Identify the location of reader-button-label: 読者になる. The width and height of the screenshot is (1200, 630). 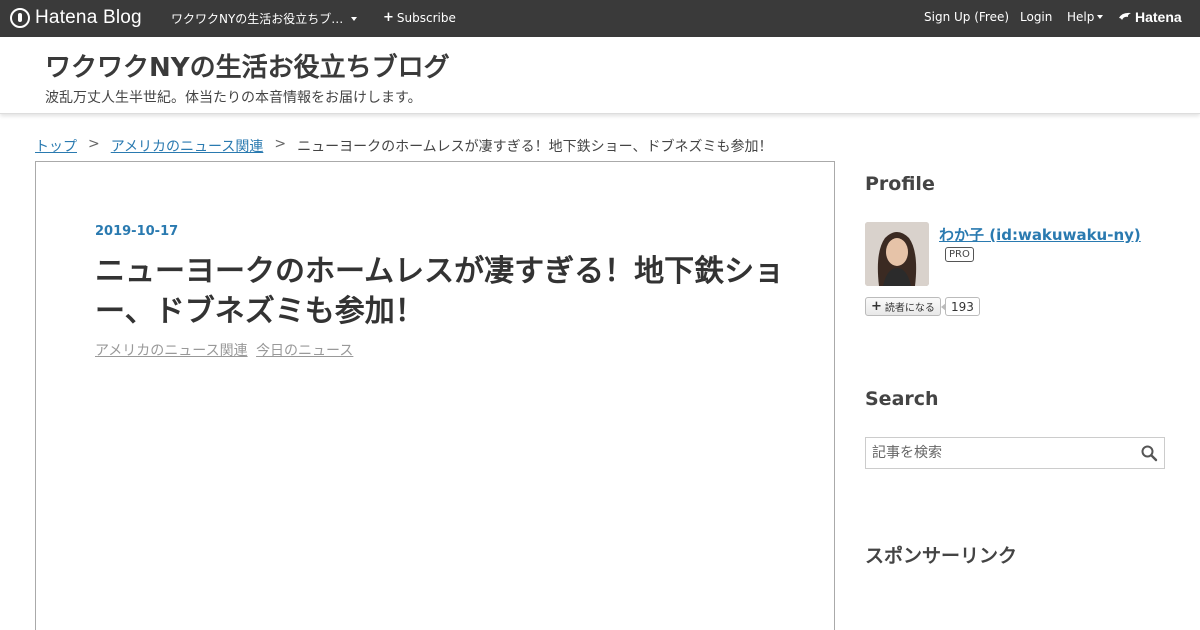
(909, 308).